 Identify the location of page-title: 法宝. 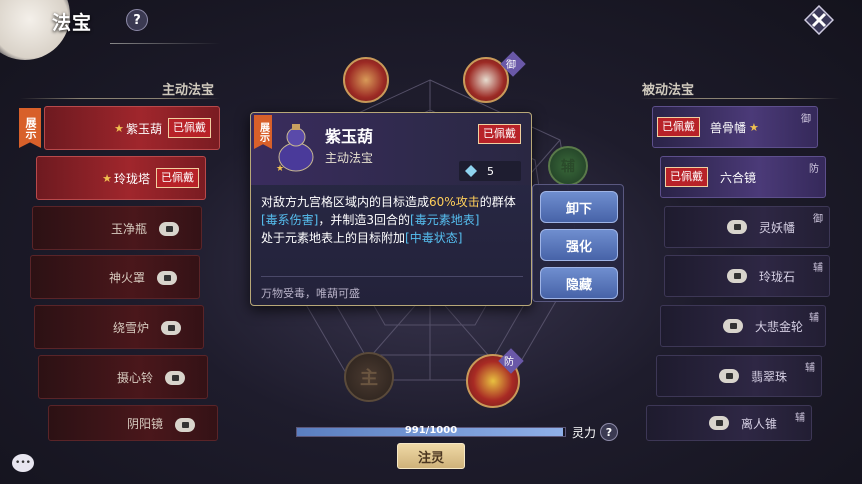
(72, 23).